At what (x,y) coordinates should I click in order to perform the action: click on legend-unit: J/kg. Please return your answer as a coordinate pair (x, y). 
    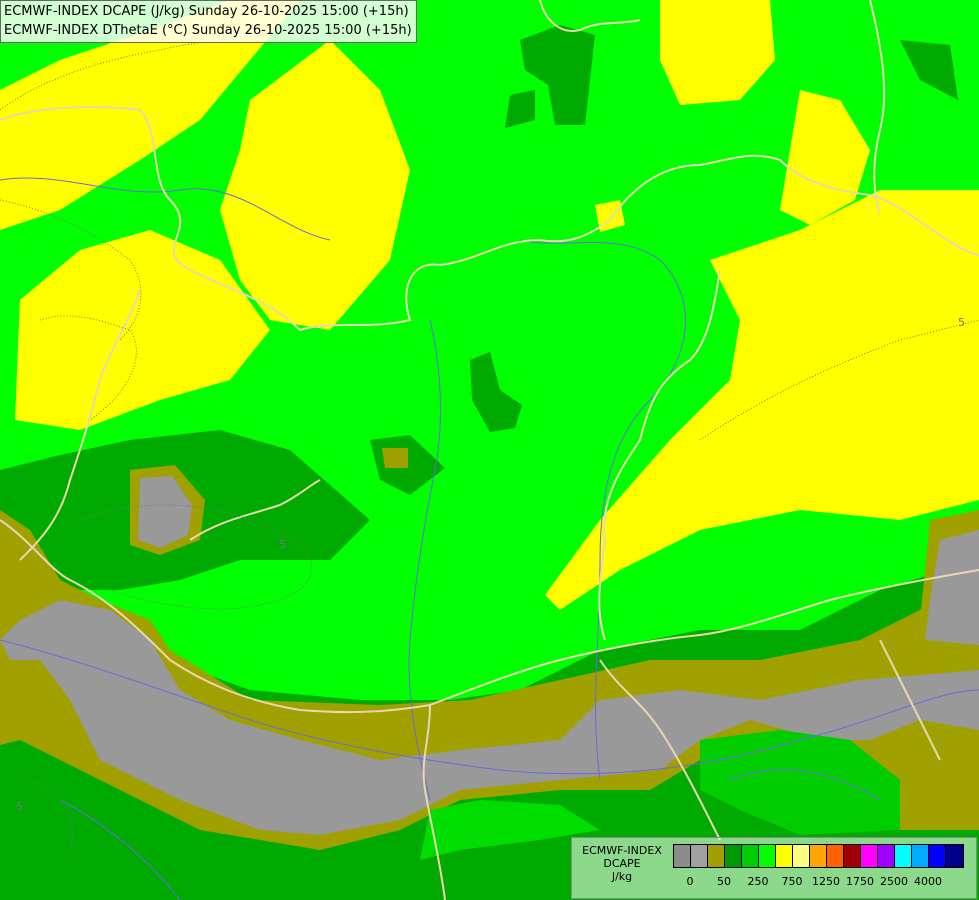
    Looking at the image, I should click on (622, 876).